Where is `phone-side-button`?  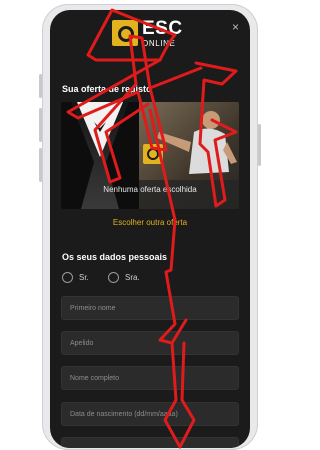
phone-side-button is located at coordinates (40, 86).